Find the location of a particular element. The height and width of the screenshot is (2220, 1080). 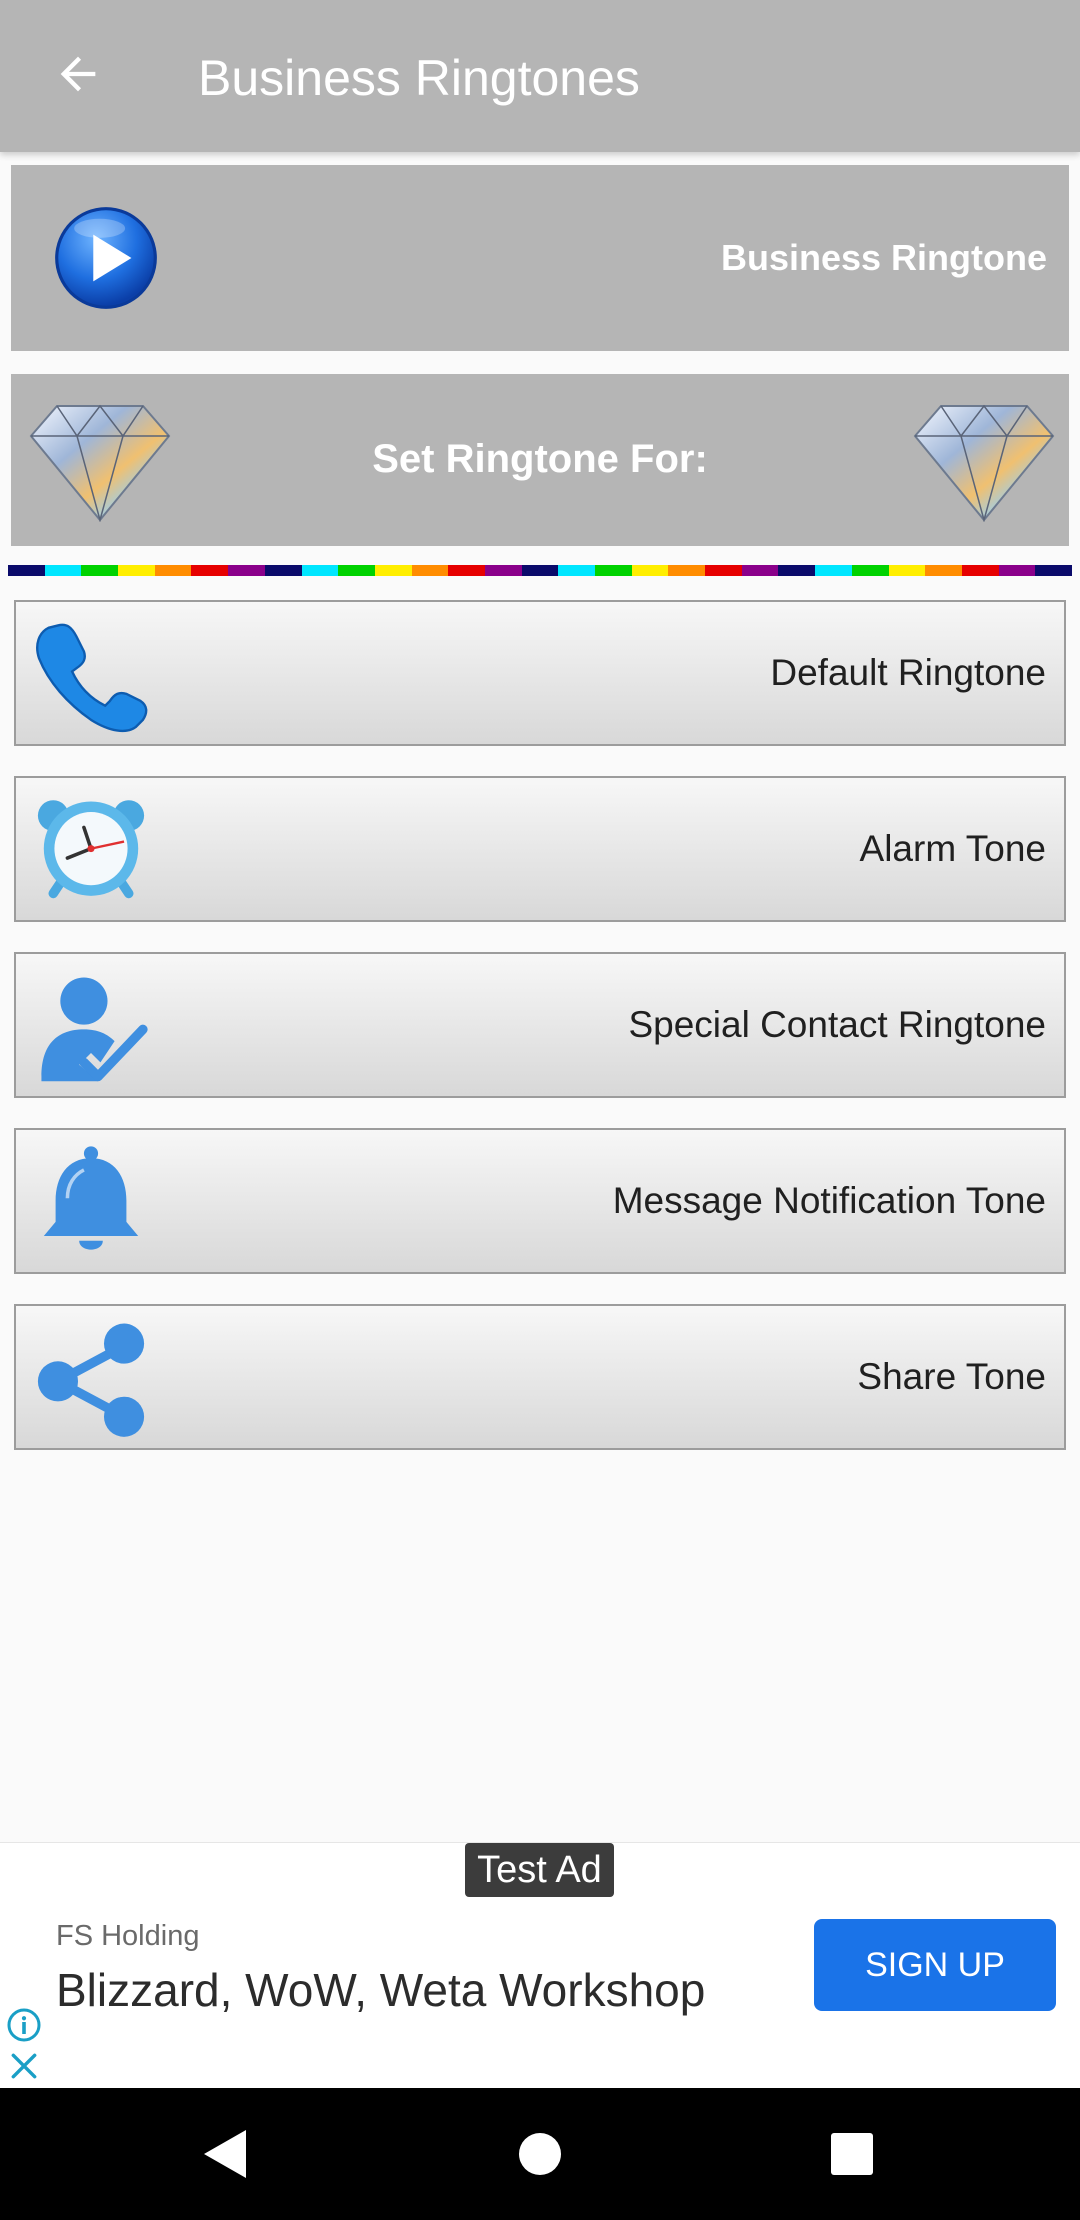

contact-check-icon is located at coordinates (94, 1029).